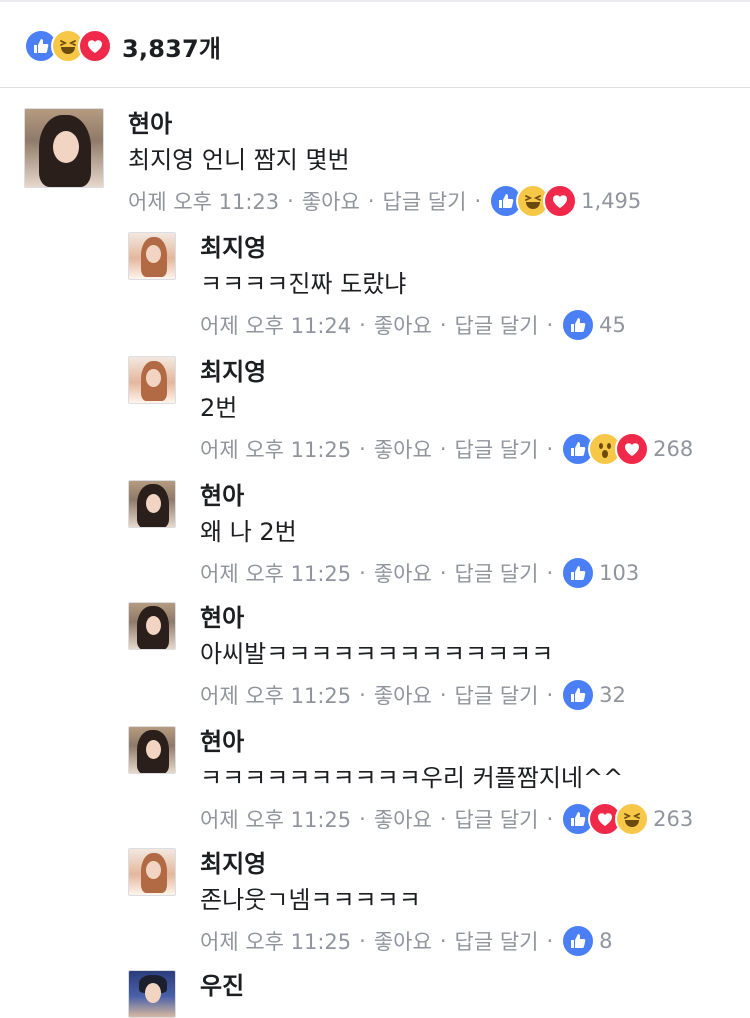 This screenshot has height=1018, width=750. What do you see at coordinates (172, 48) in the screenshot?
I see `reaction-count: 3,837개` at bounding box center [172, 48].